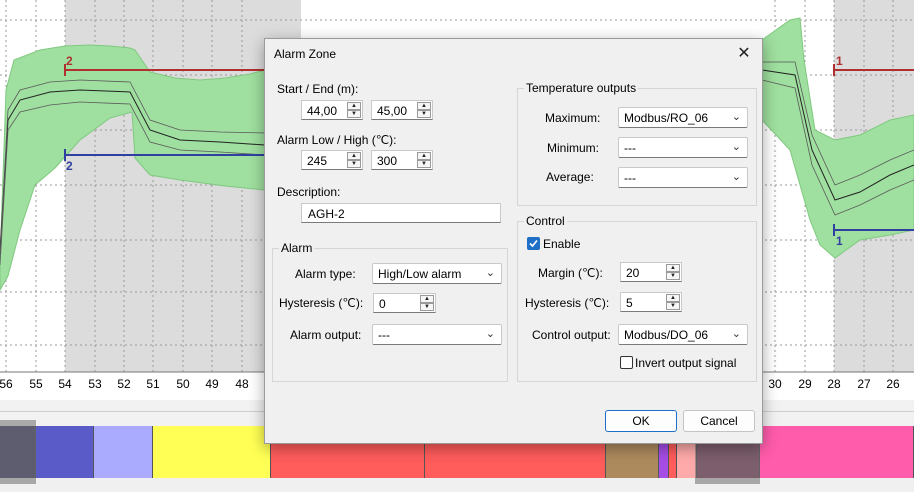 This screenshot has height=492, width=914. I want to click on overview-left-handle, so click(18, 452).